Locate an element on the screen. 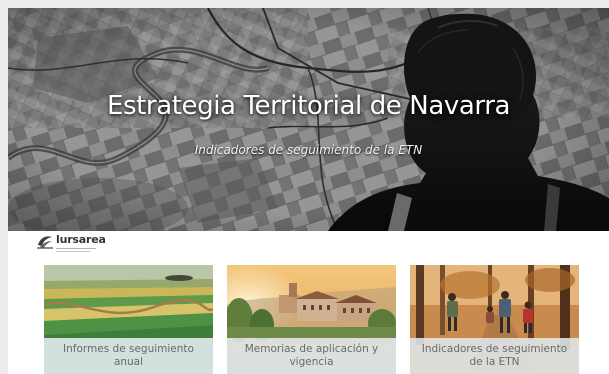  card-label: Memorias de aplicación y vigencia is located at coordinates (311, 355).